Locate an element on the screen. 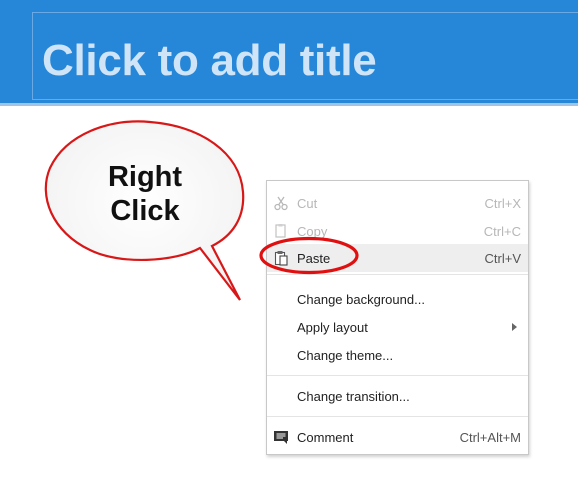 This screenshot has height=493, width=578. menu-item-shortcut: Ctrl+V is located at coordinates (502, 258).